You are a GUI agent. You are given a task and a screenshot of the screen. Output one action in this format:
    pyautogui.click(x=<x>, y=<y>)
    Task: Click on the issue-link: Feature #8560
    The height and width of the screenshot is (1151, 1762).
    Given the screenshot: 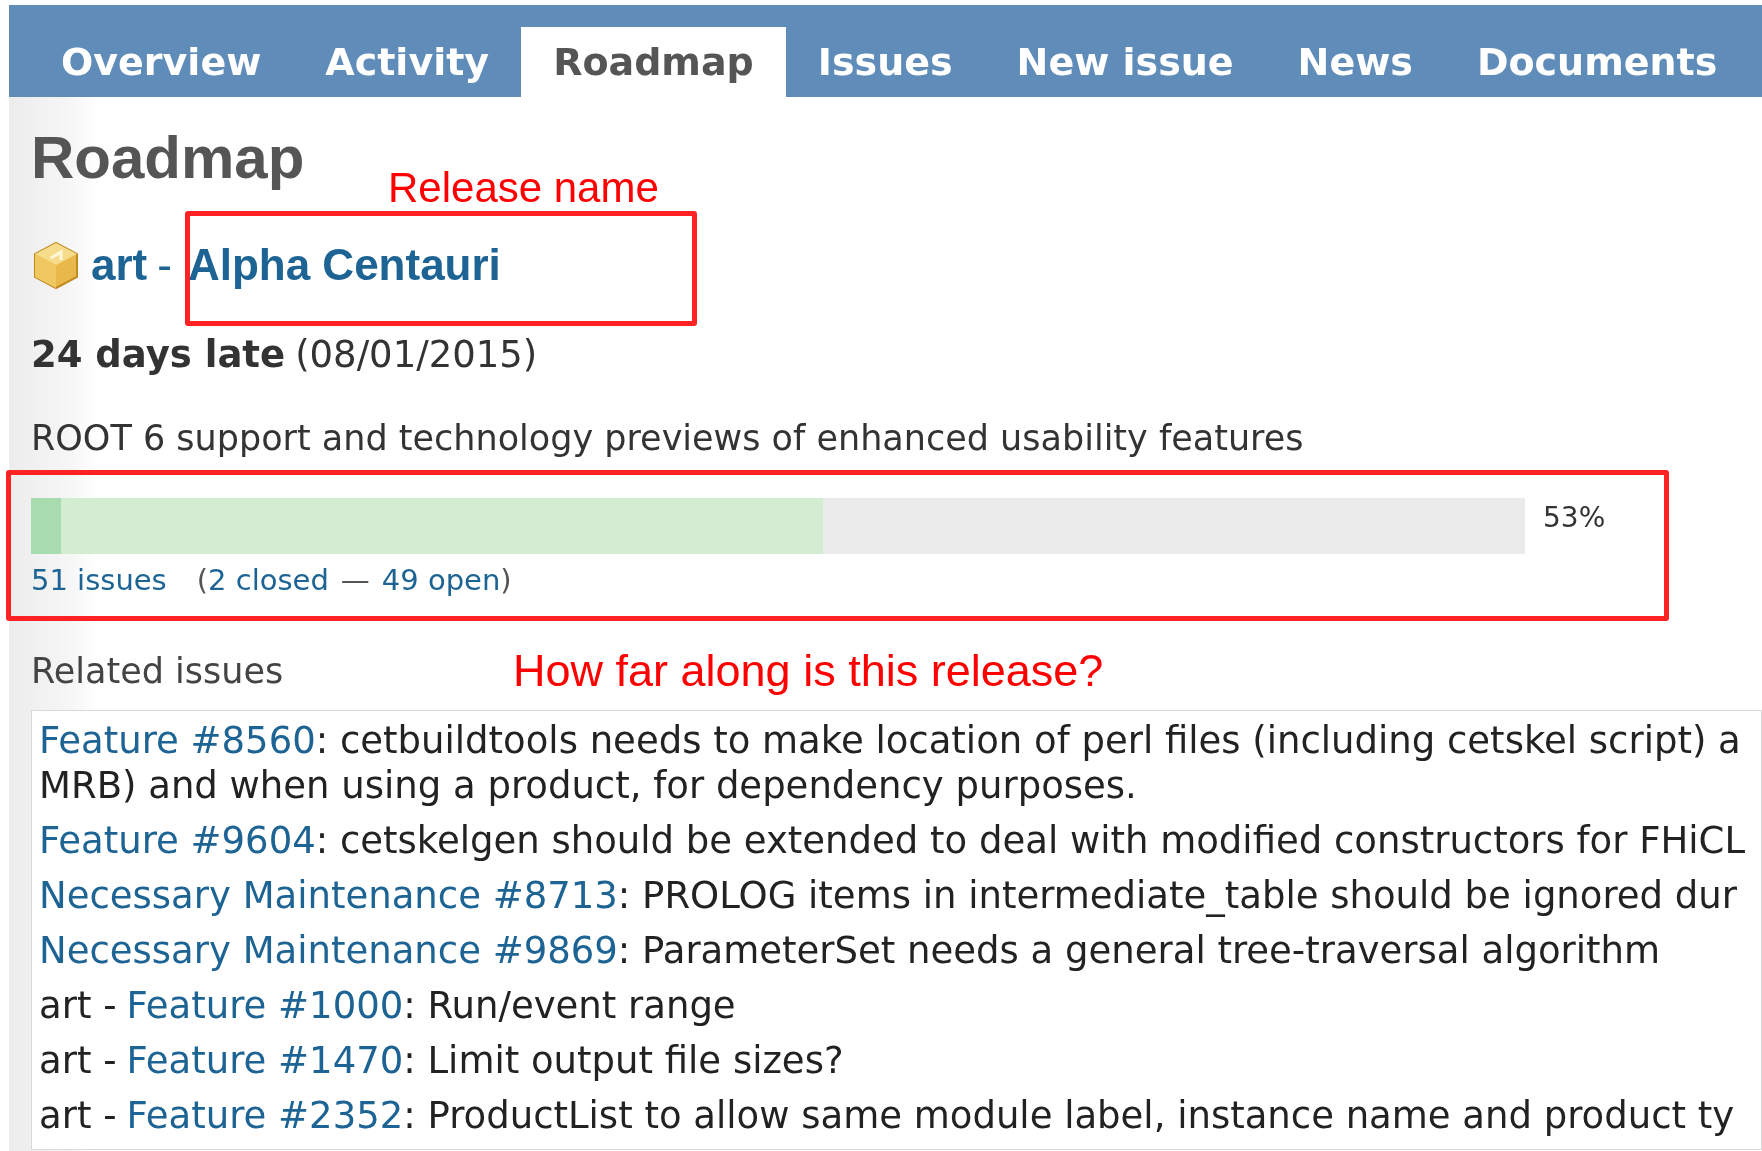 What is the action you would take?
    pyautogui.click(x=177, y=740)
    